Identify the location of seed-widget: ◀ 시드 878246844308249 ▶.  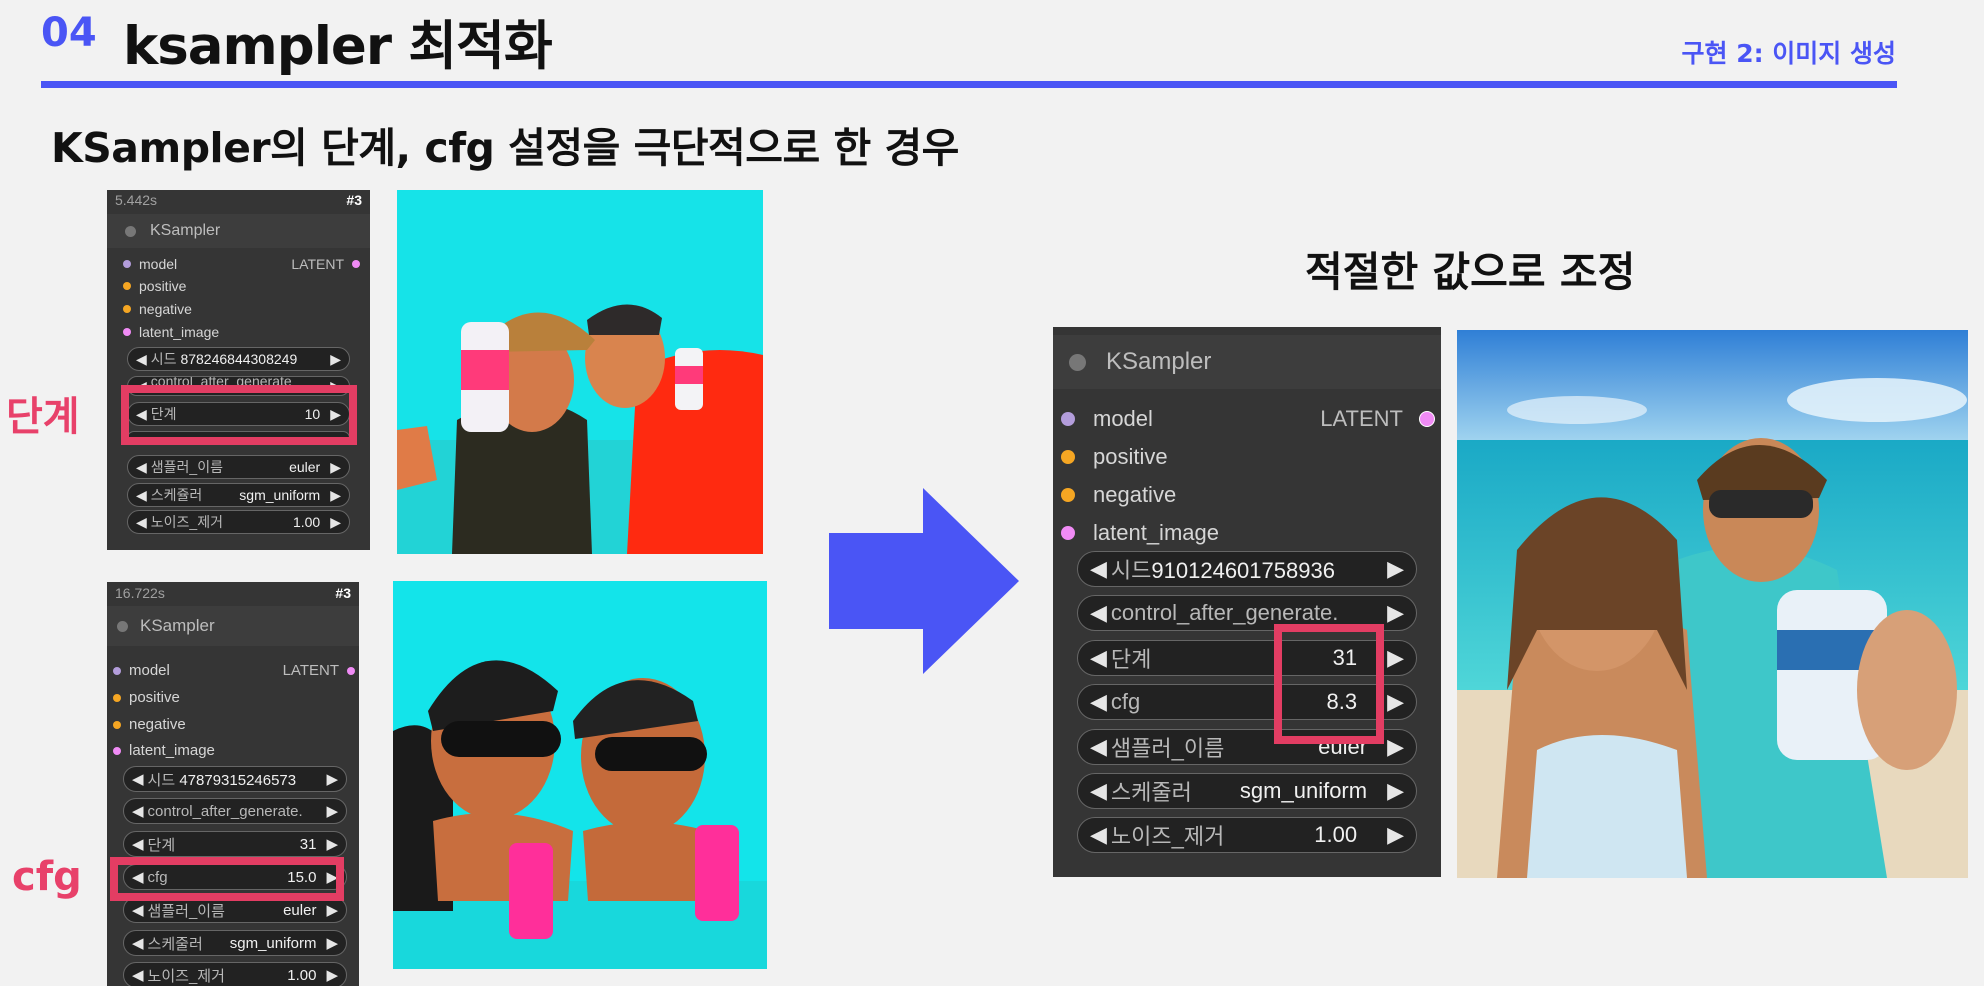
(238, 359).